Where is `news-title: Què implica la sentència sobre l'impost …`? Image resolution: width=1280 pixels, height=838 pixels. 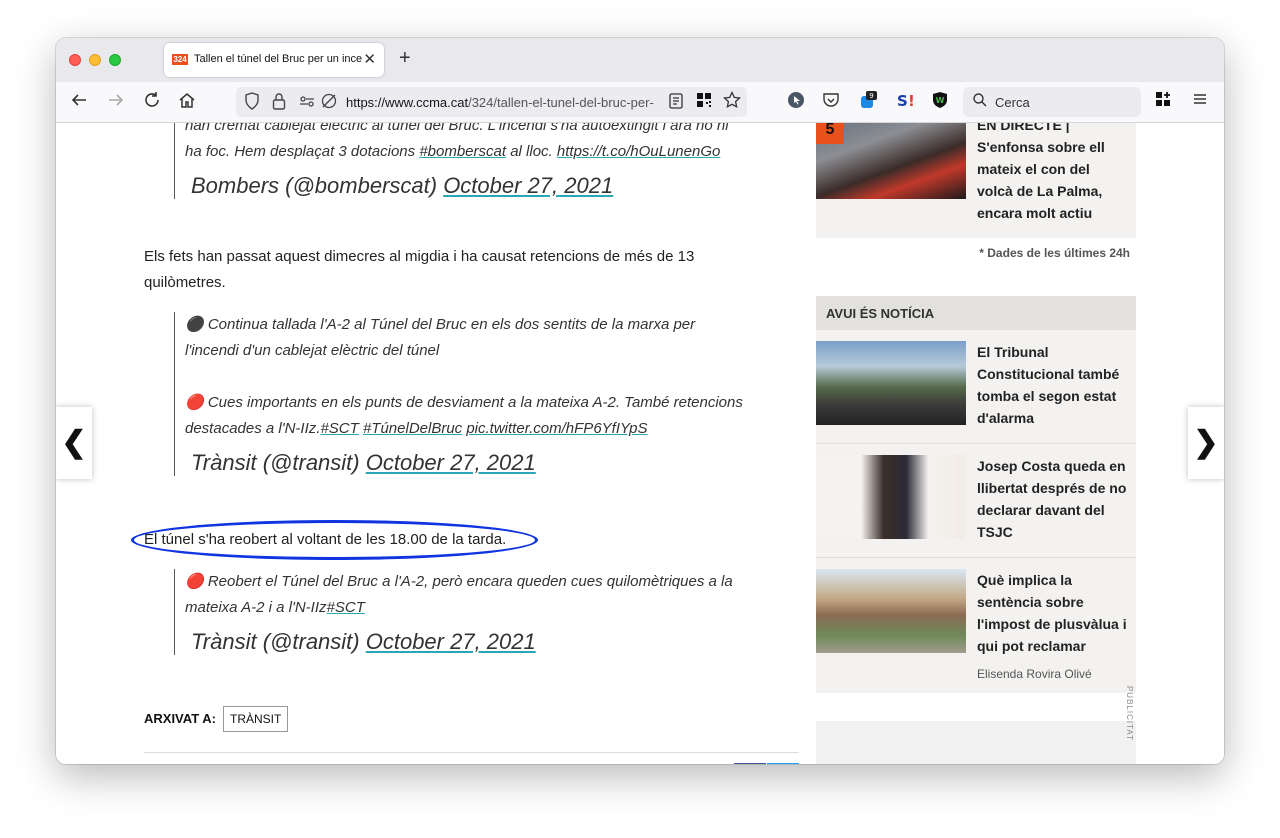
news-title: Què implica la sentència sobre l'impost … is located at coordinates (1053, 613).